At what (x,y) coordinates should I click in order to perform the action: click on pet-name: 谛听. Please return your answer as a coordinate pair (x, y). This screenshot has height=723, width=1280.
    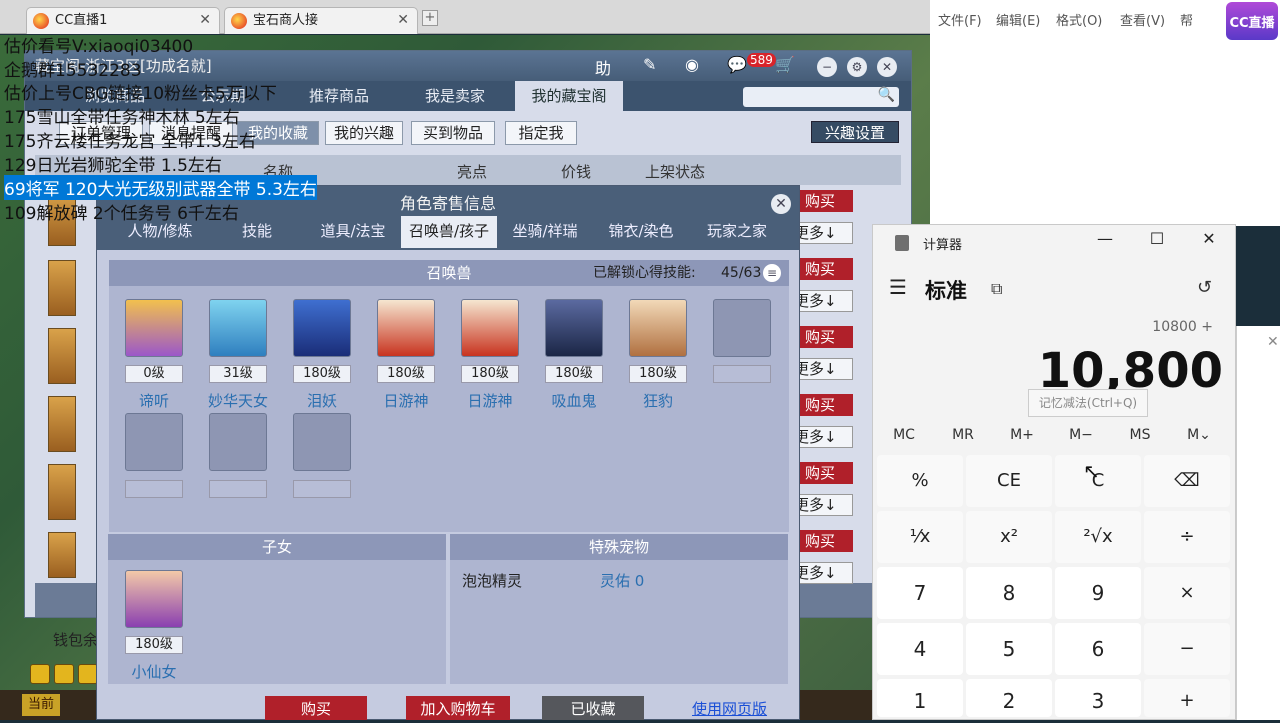
    Looking at the image, I should click on (154, 400).